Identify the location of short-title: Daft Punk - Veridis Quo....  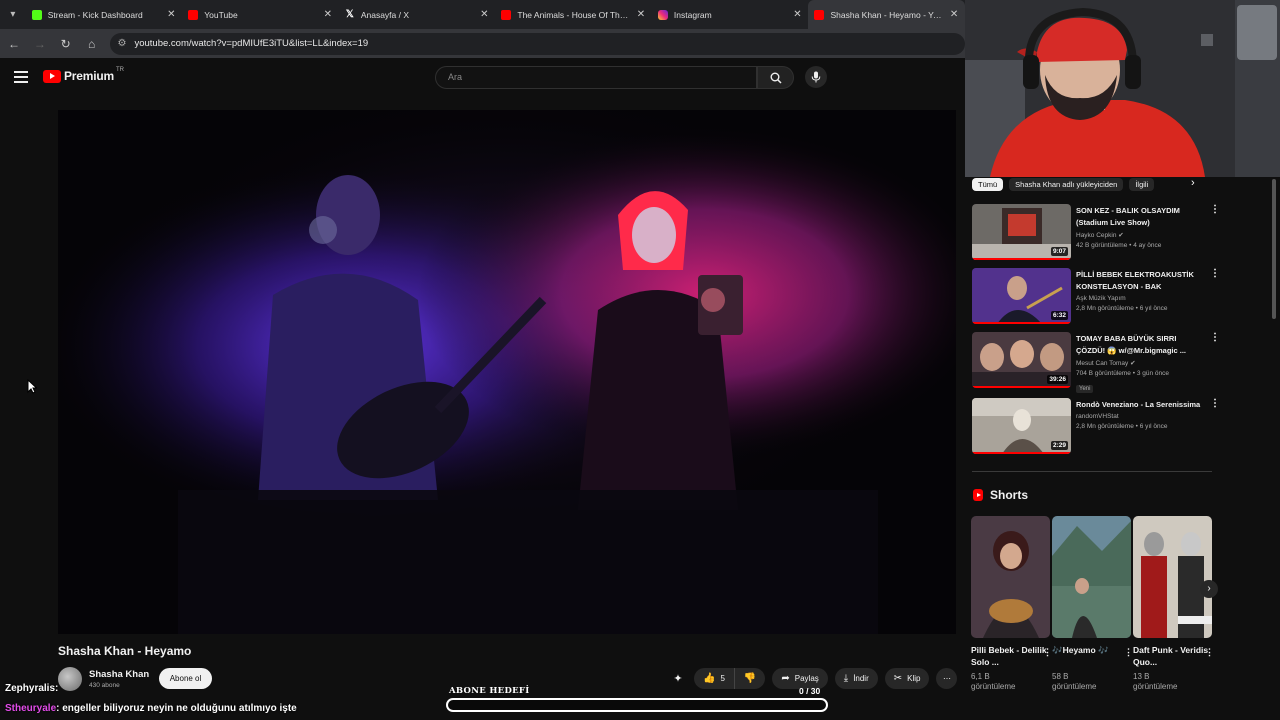
(1172, 656).